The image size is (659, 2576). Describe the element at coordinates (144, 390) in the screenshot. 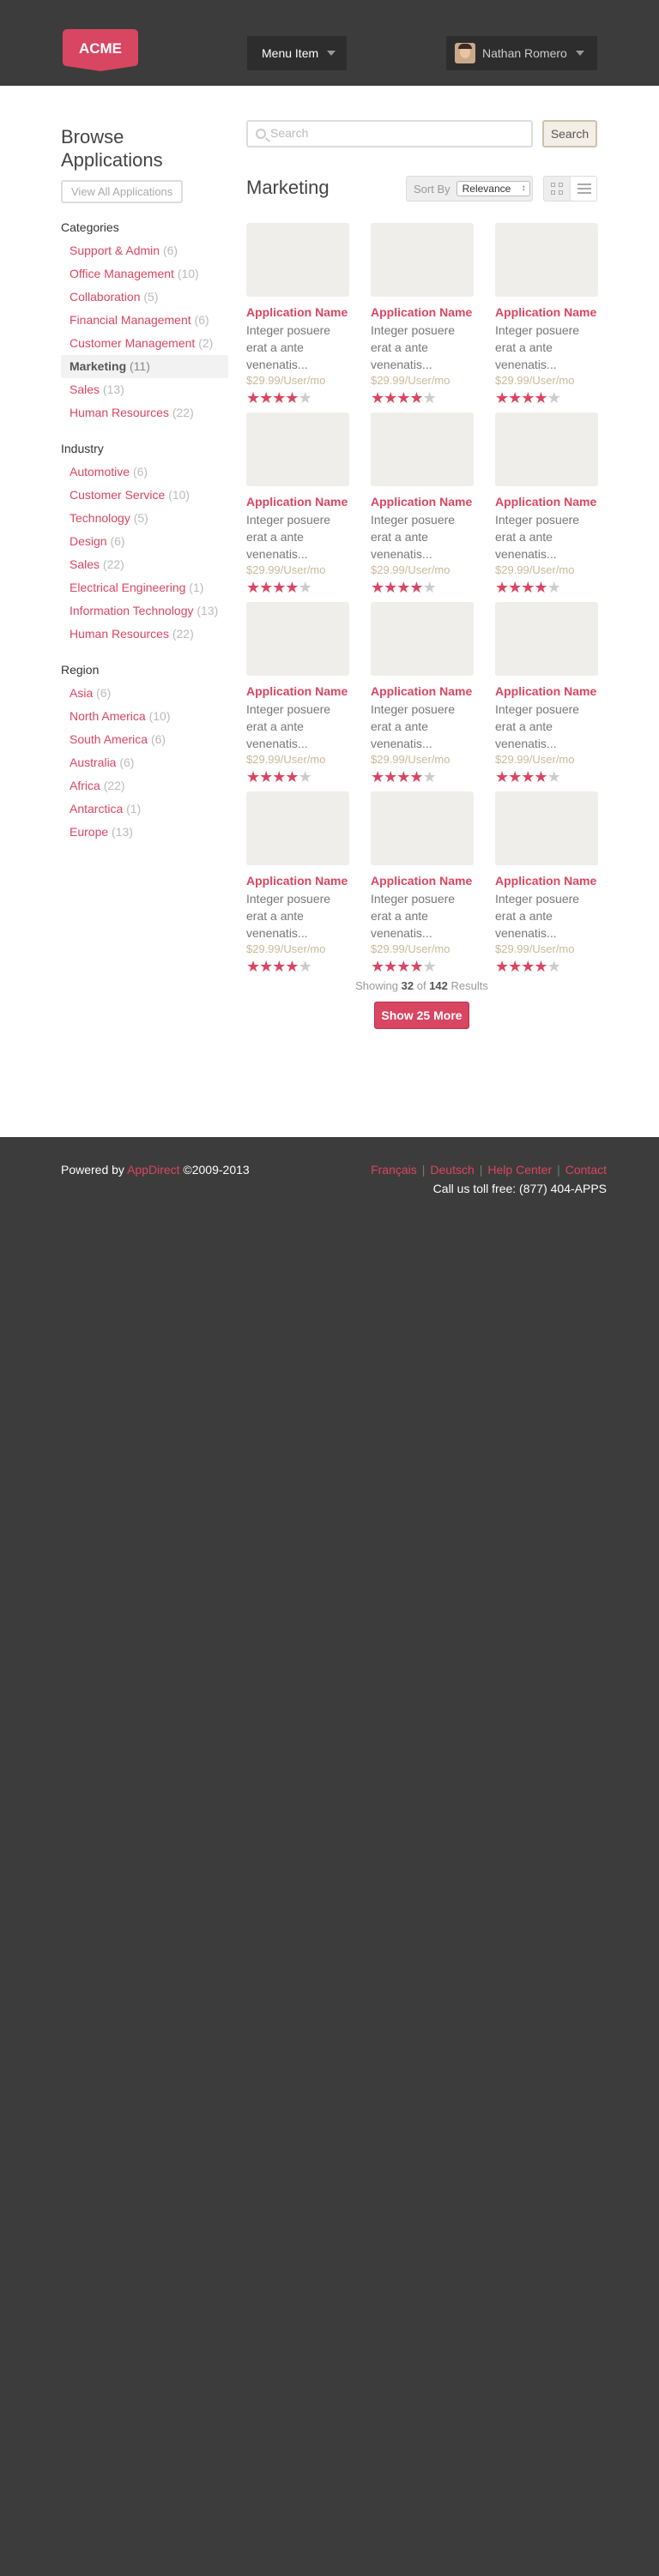

I see `sidebar-item: Sales (13)` at that location.